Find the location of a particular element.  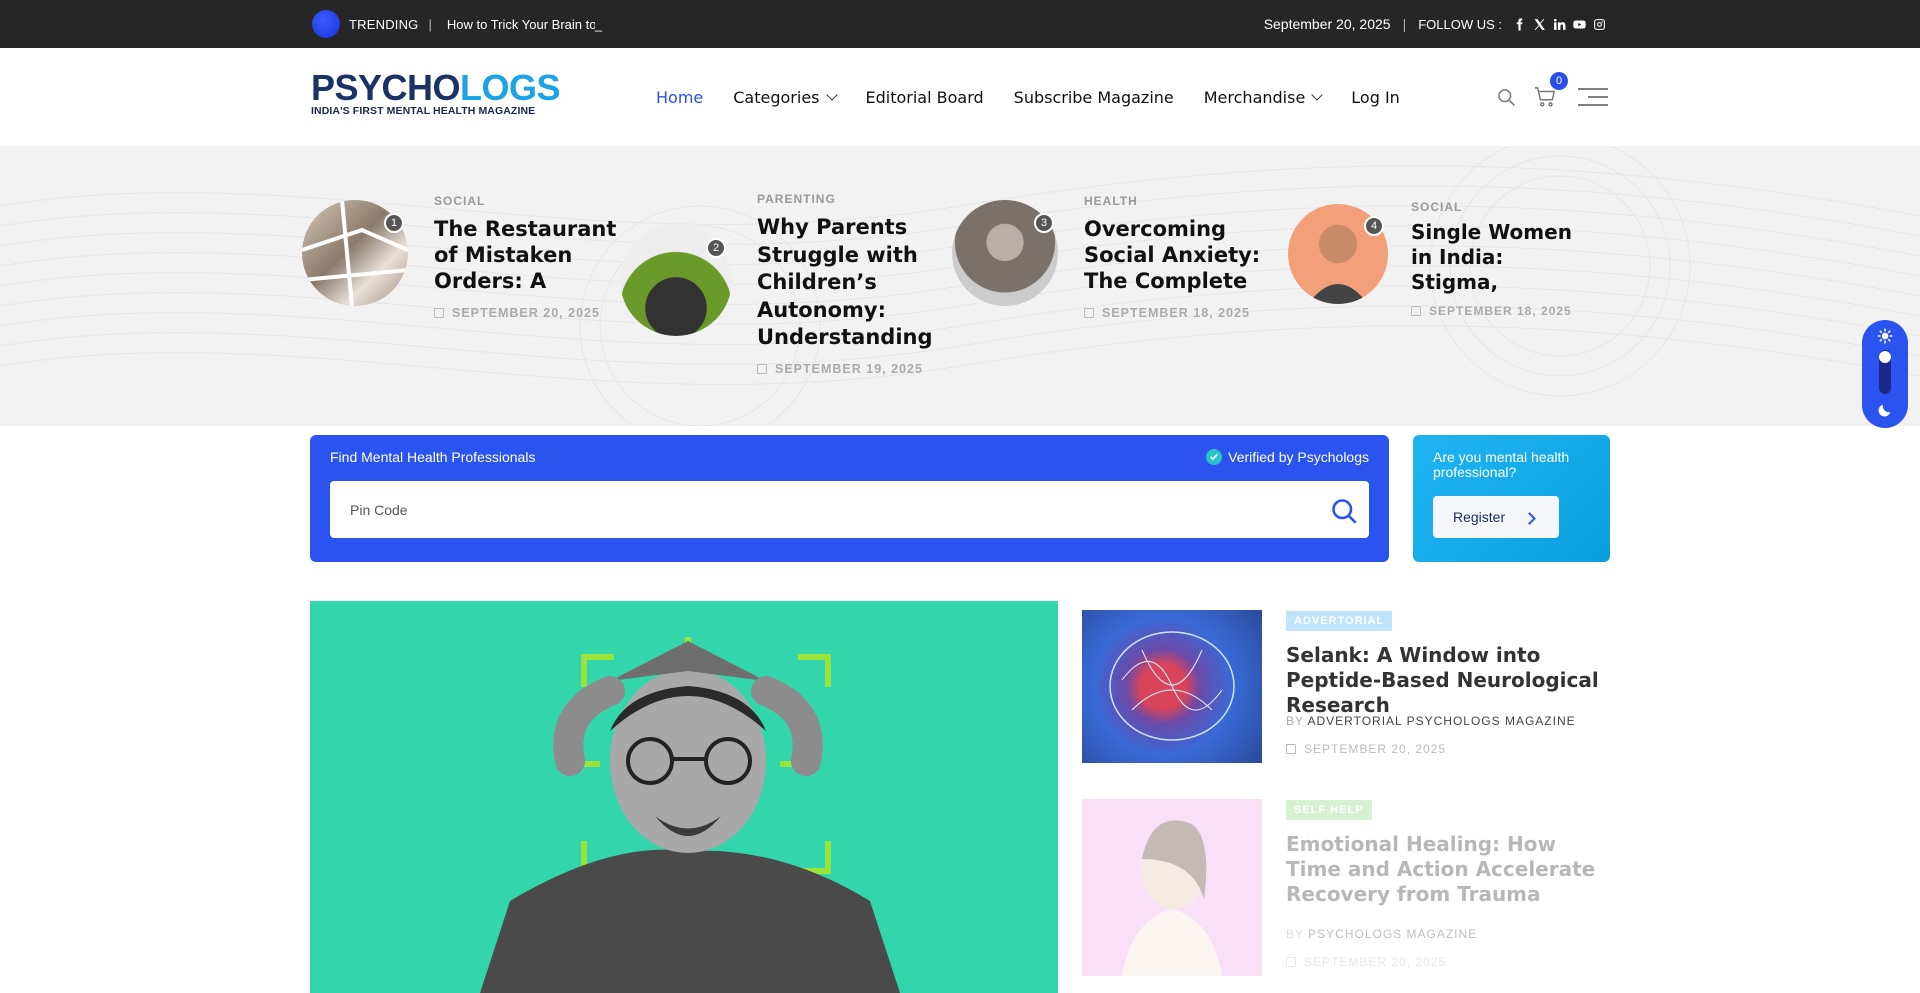

featured-date-2-text: SEPTEMBER 19, 2025 is located at coordinates (849, 369).